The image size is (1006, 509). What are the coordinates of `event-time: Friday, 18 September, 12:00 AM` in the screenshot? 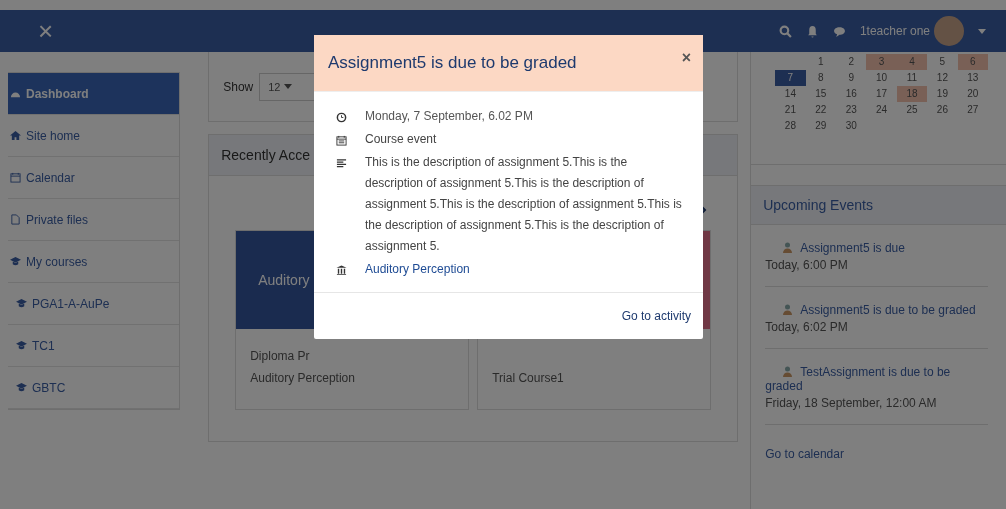 It's located at (851, 403).